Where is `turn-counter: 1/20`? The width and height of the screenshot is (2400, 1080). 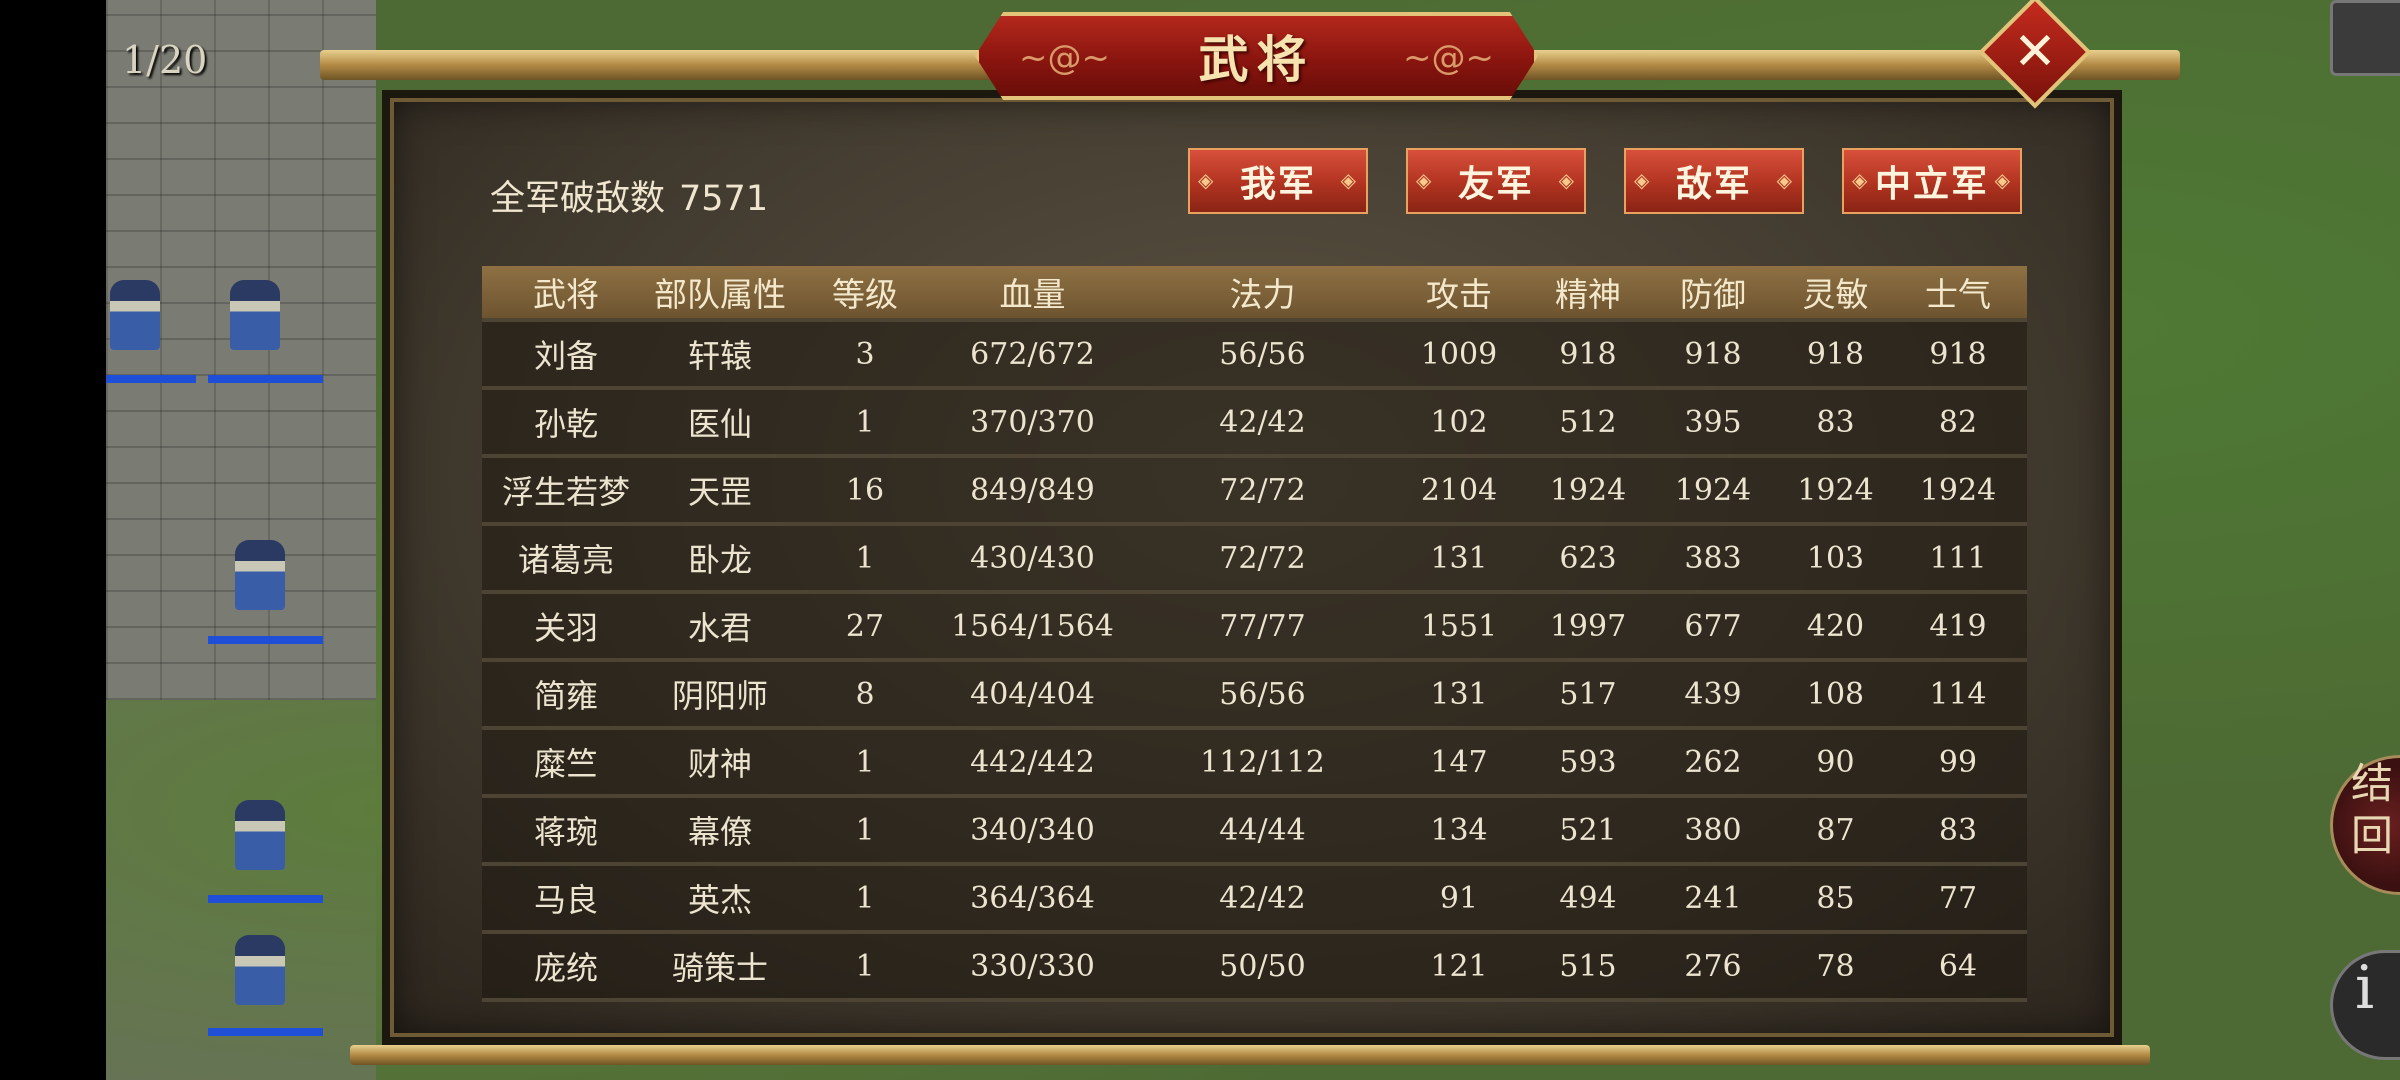
turn-counter: 1/20 is located at coordinates (165, 60).